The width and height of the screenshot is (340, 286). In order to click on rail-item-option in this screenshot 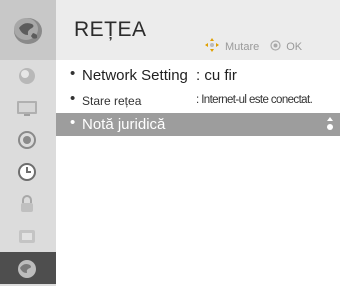, I will do `click(28, 236)`.